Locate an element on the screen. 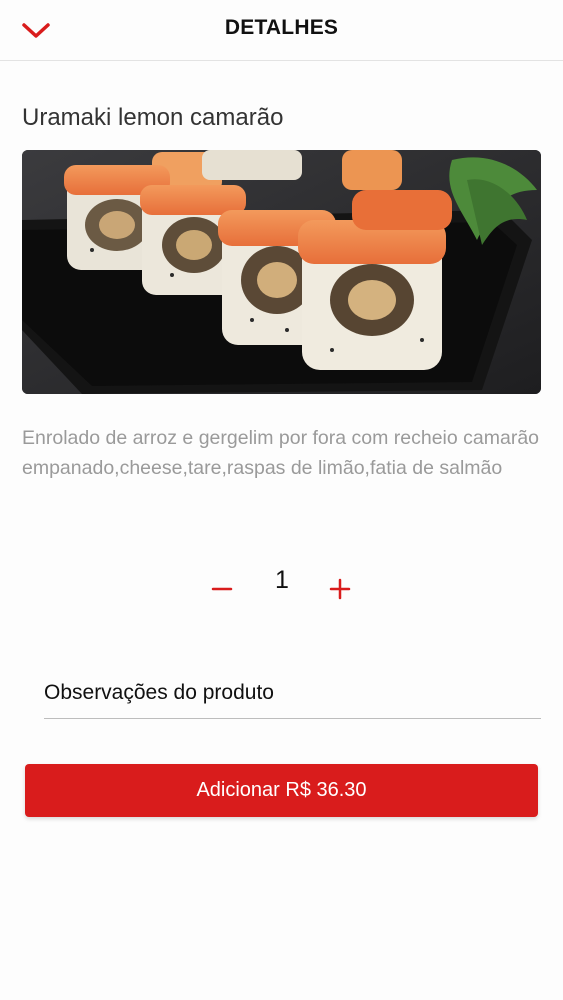 The width and height of the screenshot is (563, 1000). quantity-value: 1 is located at coordinates (282, 580).